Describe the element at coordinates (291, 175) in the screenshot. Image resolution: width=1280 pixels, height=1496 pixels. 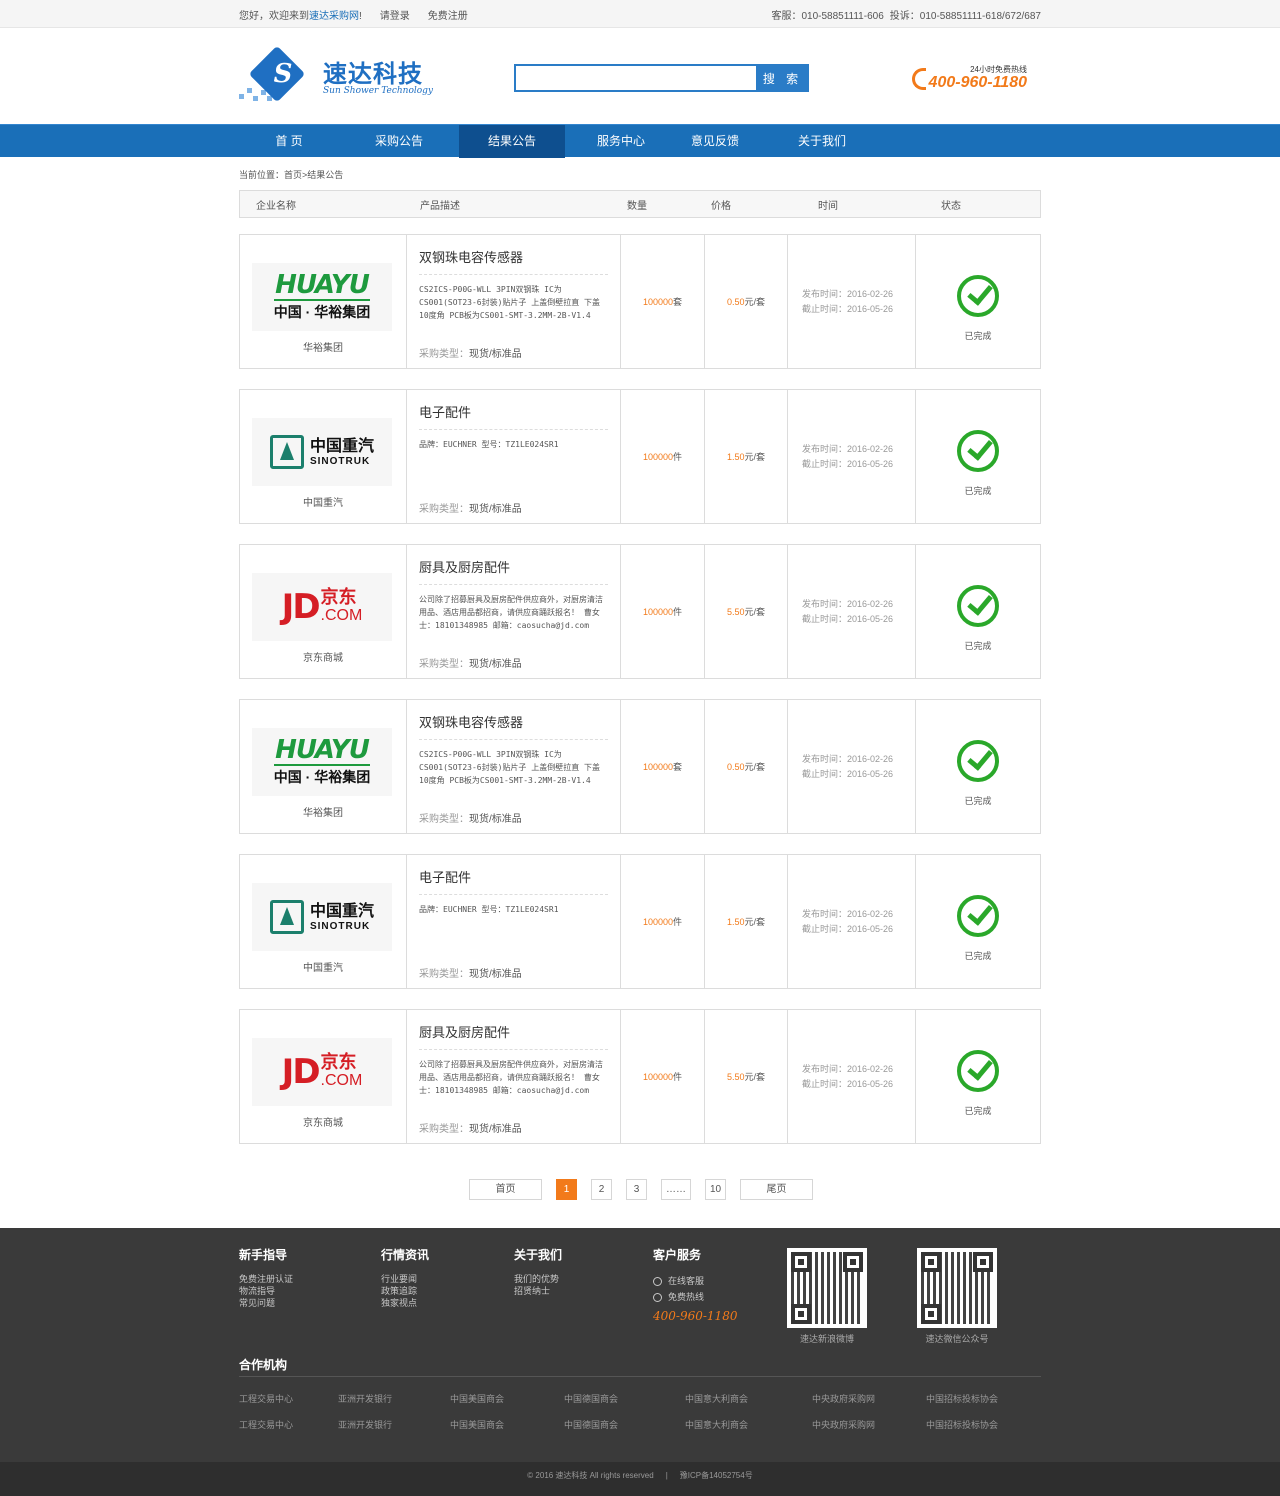
I see `breadcrumb: 当前位置：首页>结果公告` at that location.